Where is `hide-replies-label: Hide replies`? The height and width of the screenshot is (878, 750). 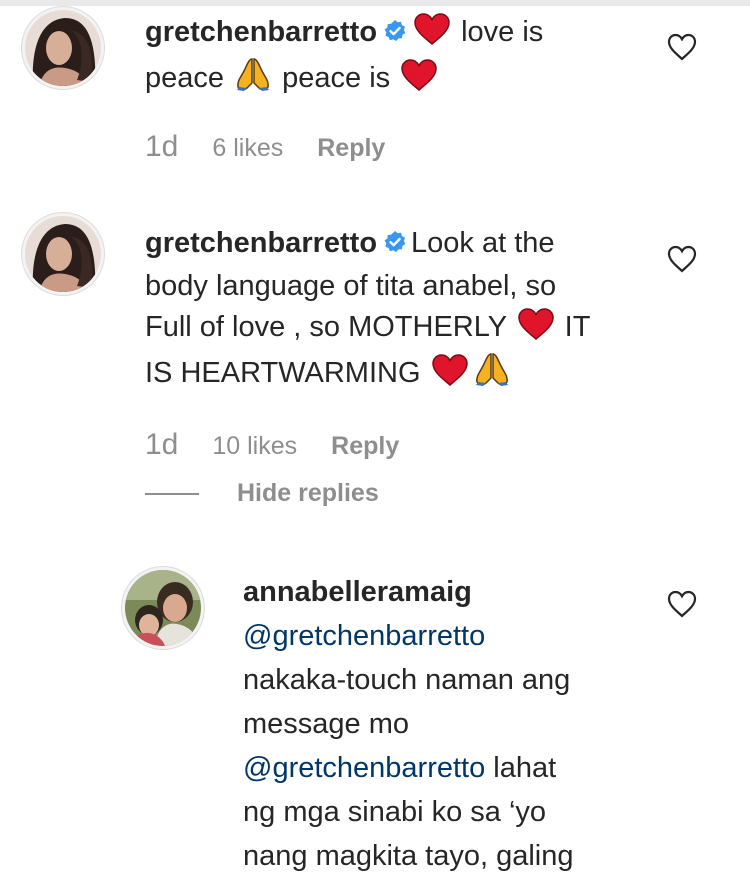 hide-replies-label: Hide replies is located at coordinates (308, 493).